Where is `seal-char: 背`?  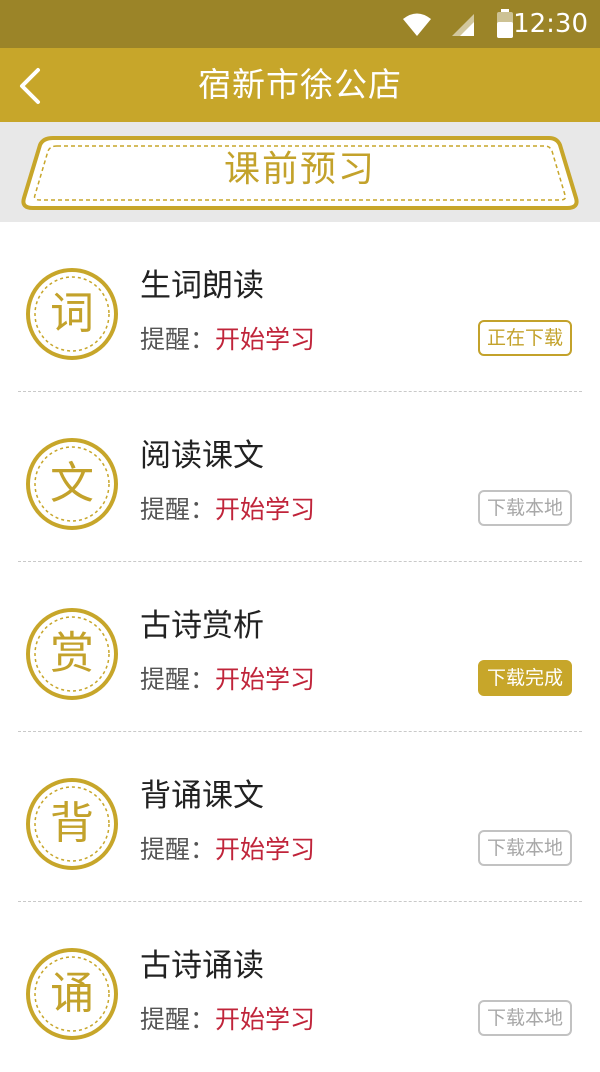
seal-char: 背 is located at coordinates (72, 823).